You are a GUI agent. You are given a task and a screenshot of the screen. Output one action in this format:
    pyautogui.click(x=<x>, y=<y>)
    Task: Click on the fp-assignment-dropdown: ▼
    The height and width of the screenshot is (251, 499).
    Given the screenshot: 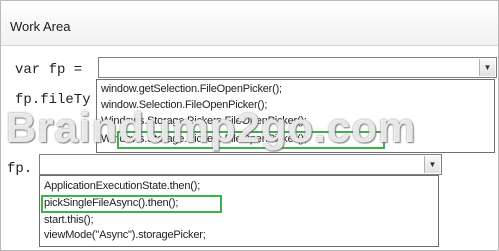 What is the action you would take?
    pyautogui.click(x=297, y=67)
    